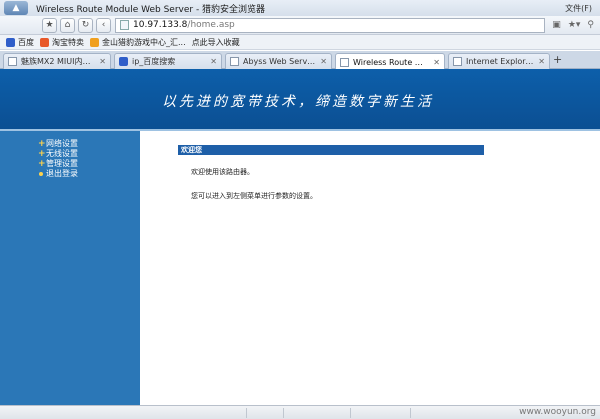  Describe the element at coordinates (26, 42) in the screenshot. I see `bookmark-label: 百度` at that location.